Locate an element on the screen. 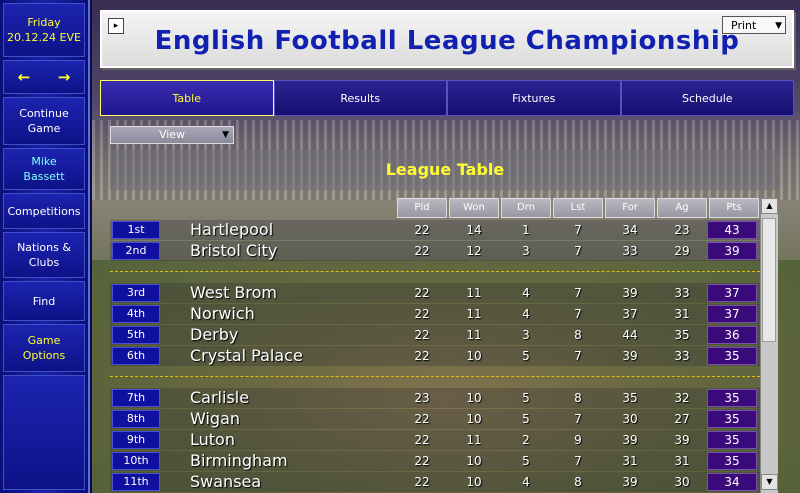 The width and height of the screenshot is (800, 493). stat-ag: 29 is located at coordinates (682, 251).